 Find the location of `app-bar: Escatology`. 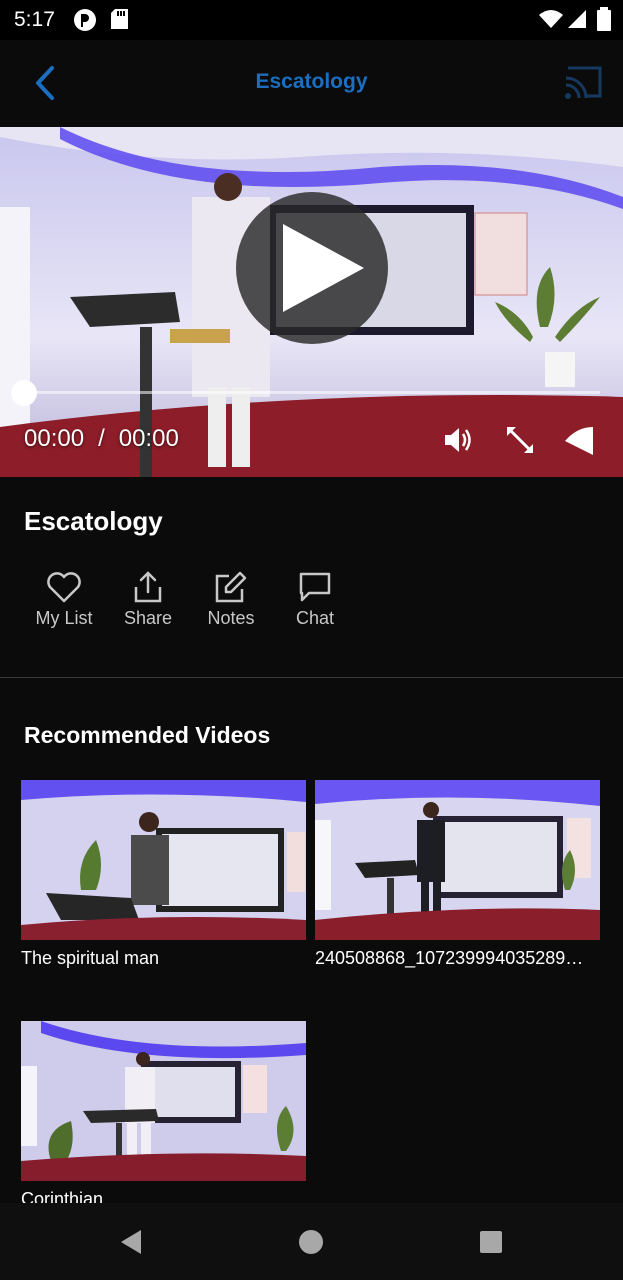

app-bar: Escatology is located at coordinates (311, 83).